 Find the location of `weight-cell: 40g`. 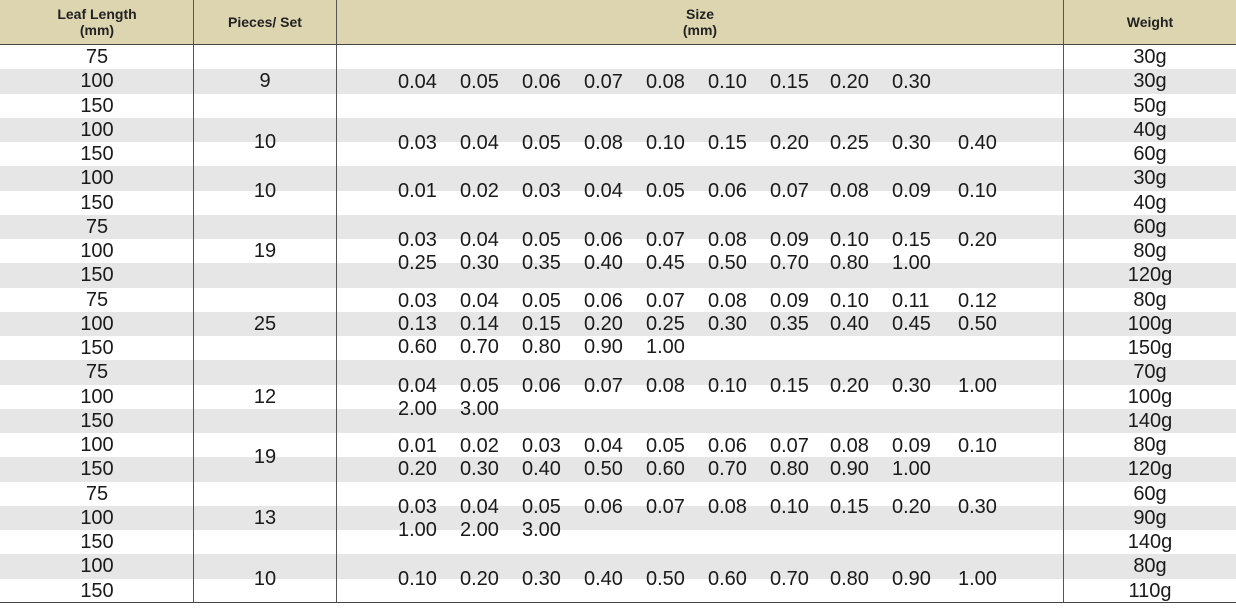

weight-cell: 40g is located at coordinates (1150, 202).